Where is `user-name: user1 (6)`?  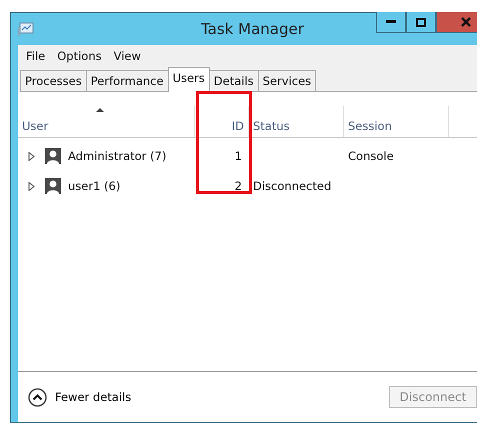 user-name: user1 (6) is located at coordinates (94, 186).